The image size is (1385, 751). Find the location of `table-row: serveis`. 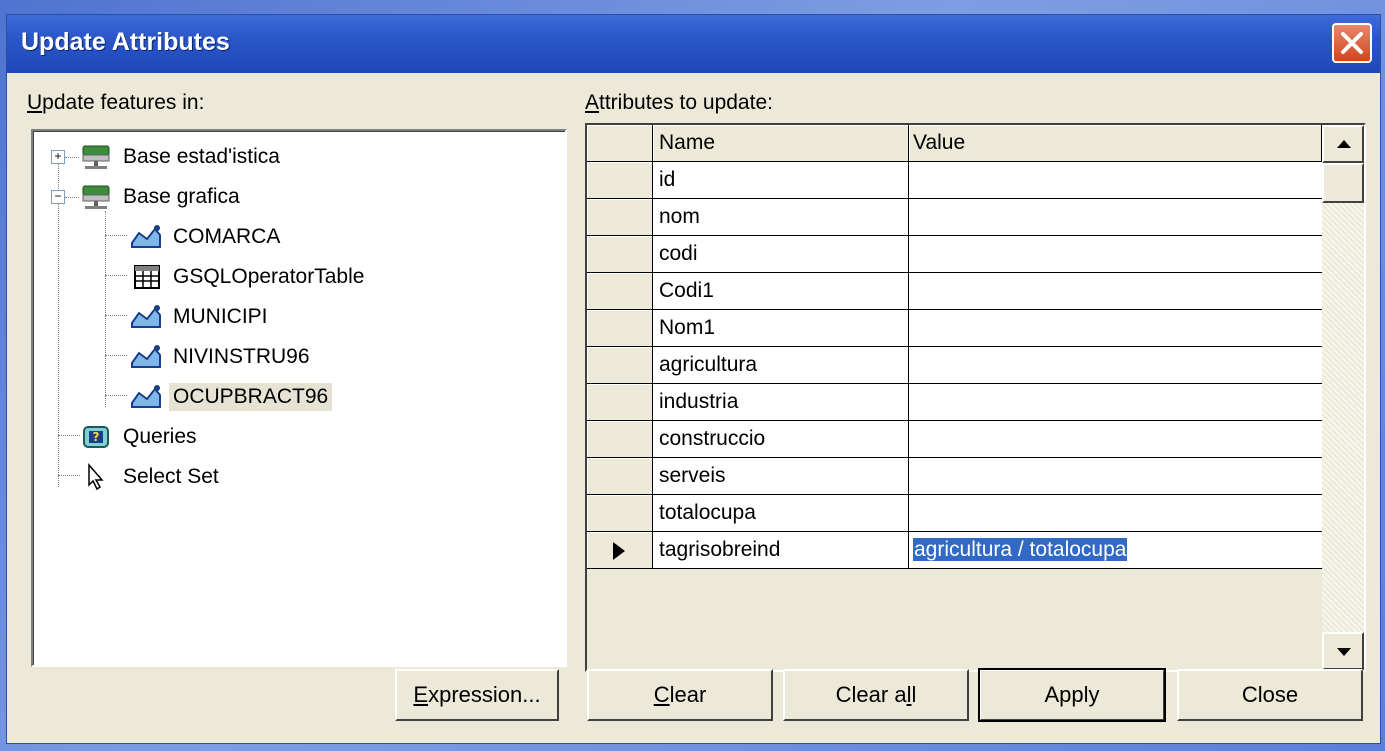

table-row: serveis is located at coordinates (954, 476).